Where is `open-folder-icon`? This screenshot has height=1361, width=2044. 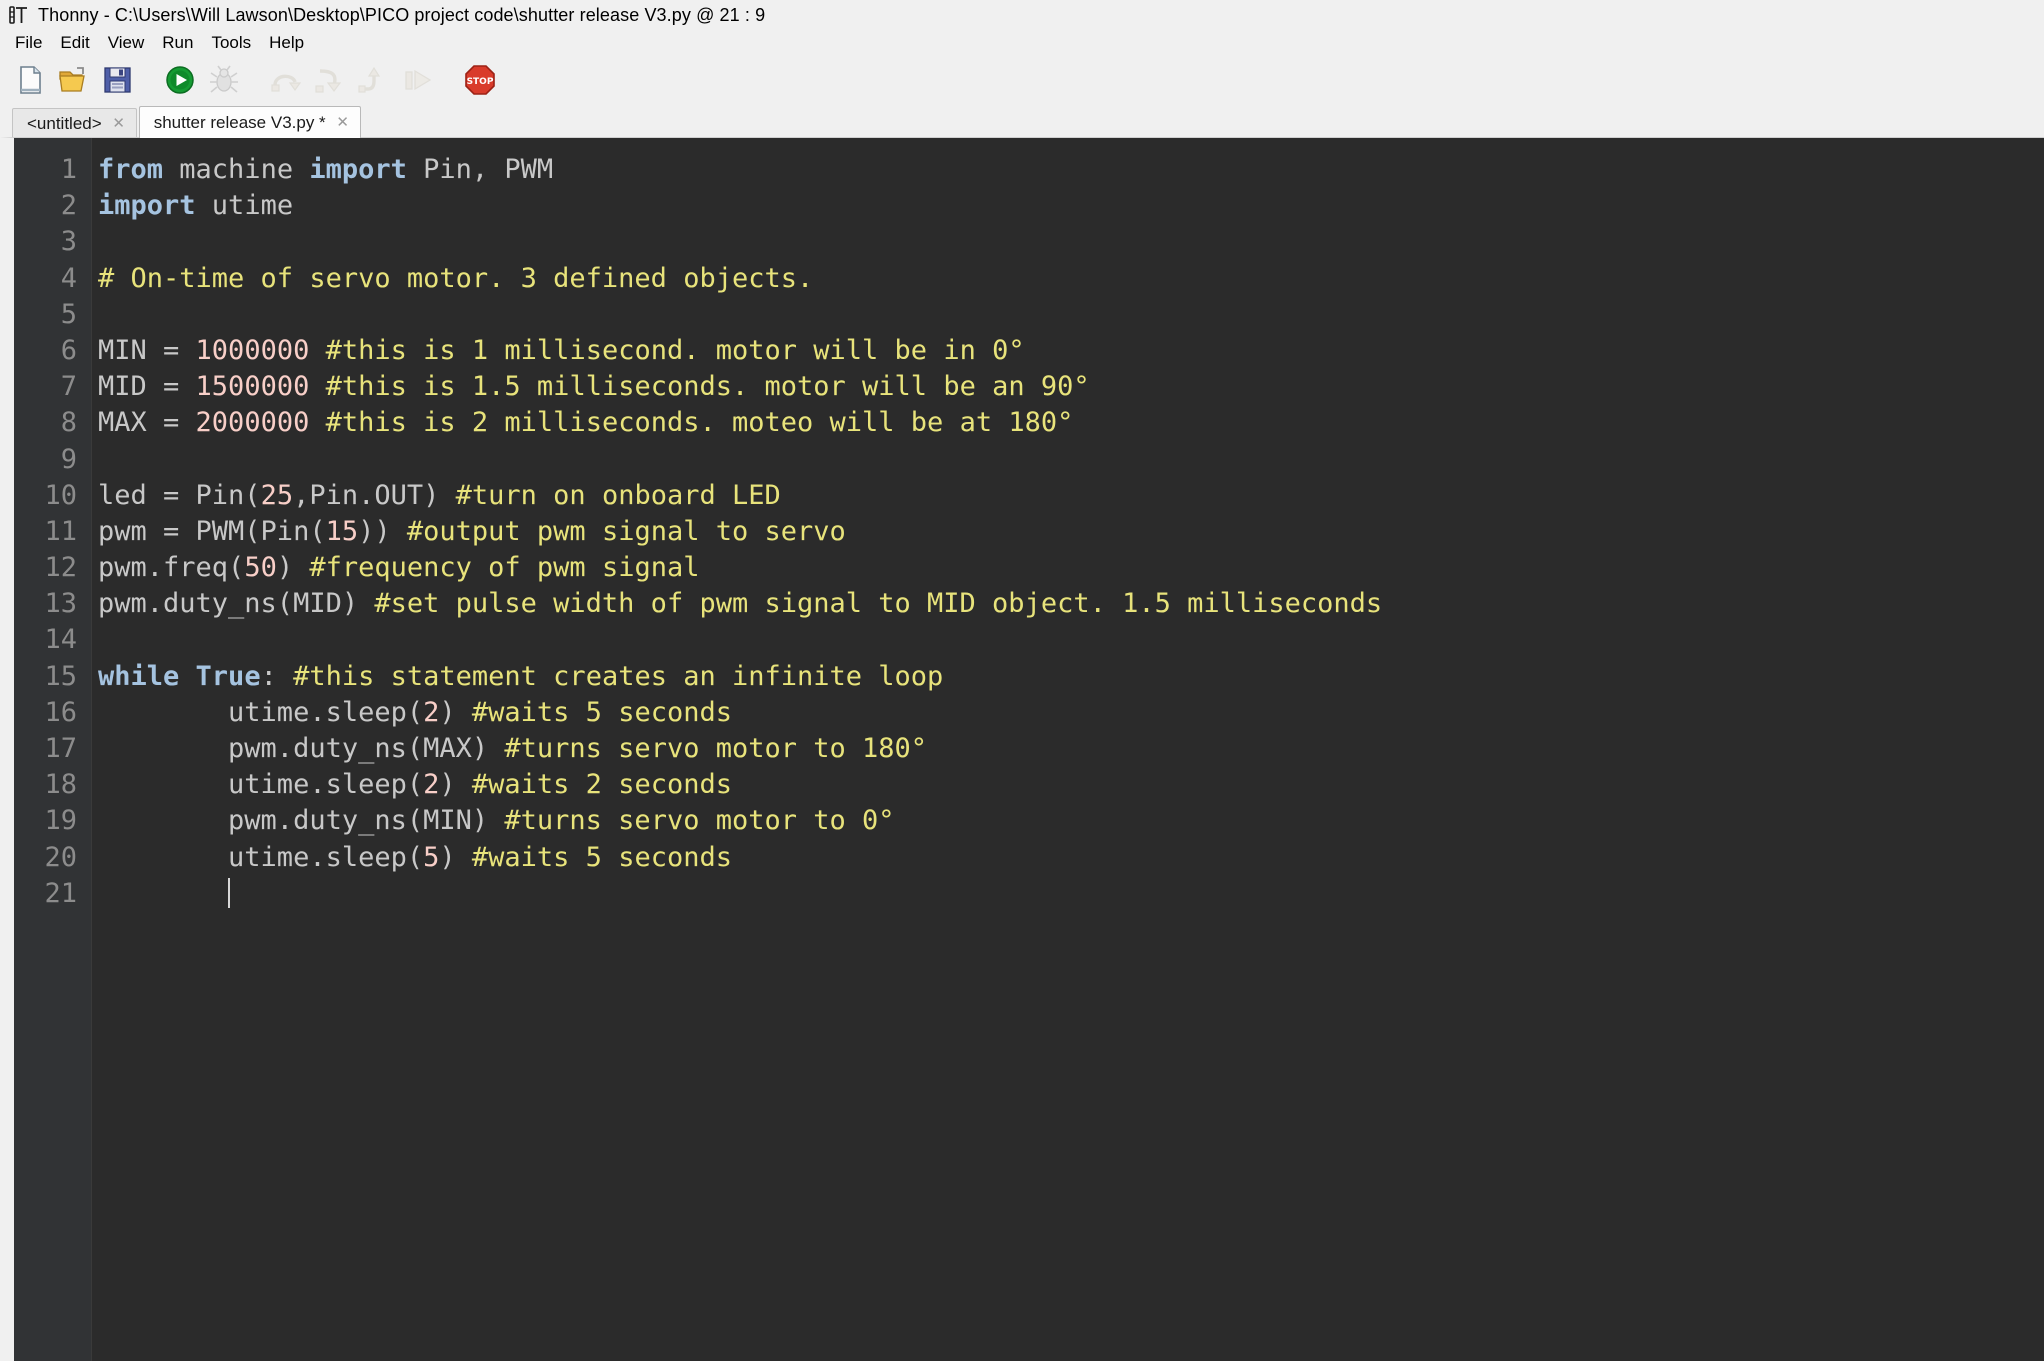 open-folder-icon is located at coordinates (74, 80).